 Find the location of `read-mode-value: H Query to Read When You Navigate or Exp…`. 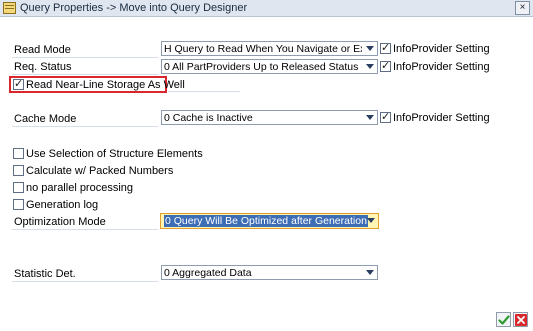

read-mode-value: H Query to Read When You Navigate or Exp… is located at coordinates (263, 49).